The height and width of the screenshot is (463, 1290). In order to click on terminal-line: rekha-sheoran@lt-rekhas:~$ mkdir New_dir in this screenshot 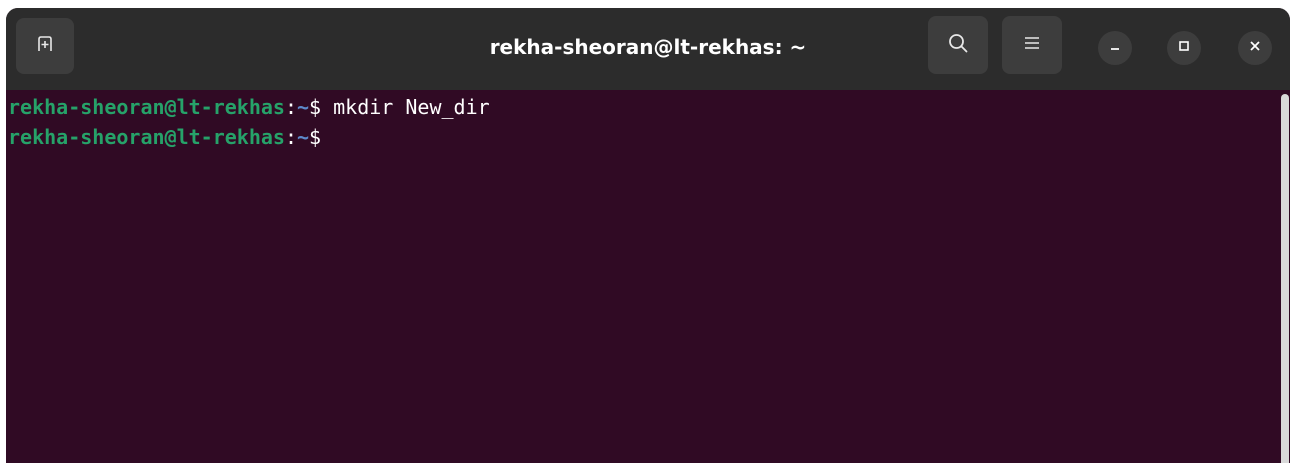, I will do `click(249, 107)`.